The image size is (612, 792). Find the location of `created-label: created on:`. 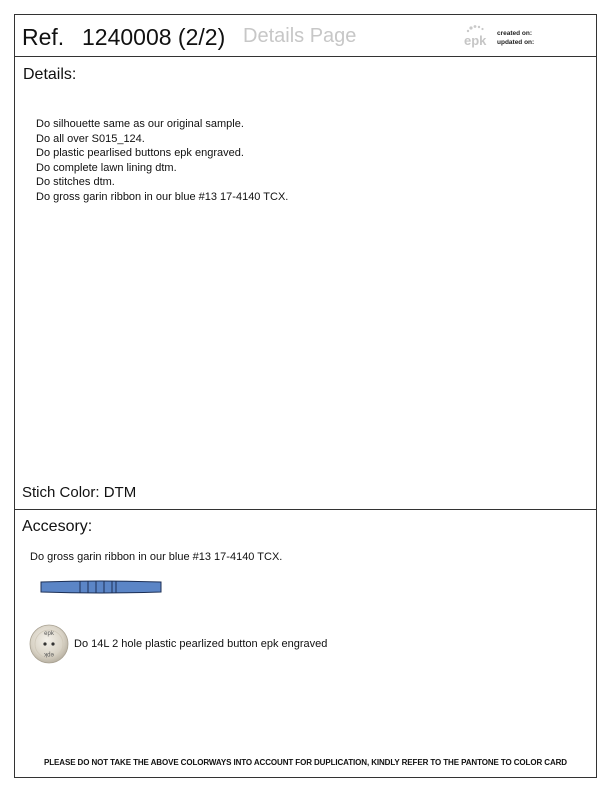

created-label: created on: is located at coordinates (515, 33).